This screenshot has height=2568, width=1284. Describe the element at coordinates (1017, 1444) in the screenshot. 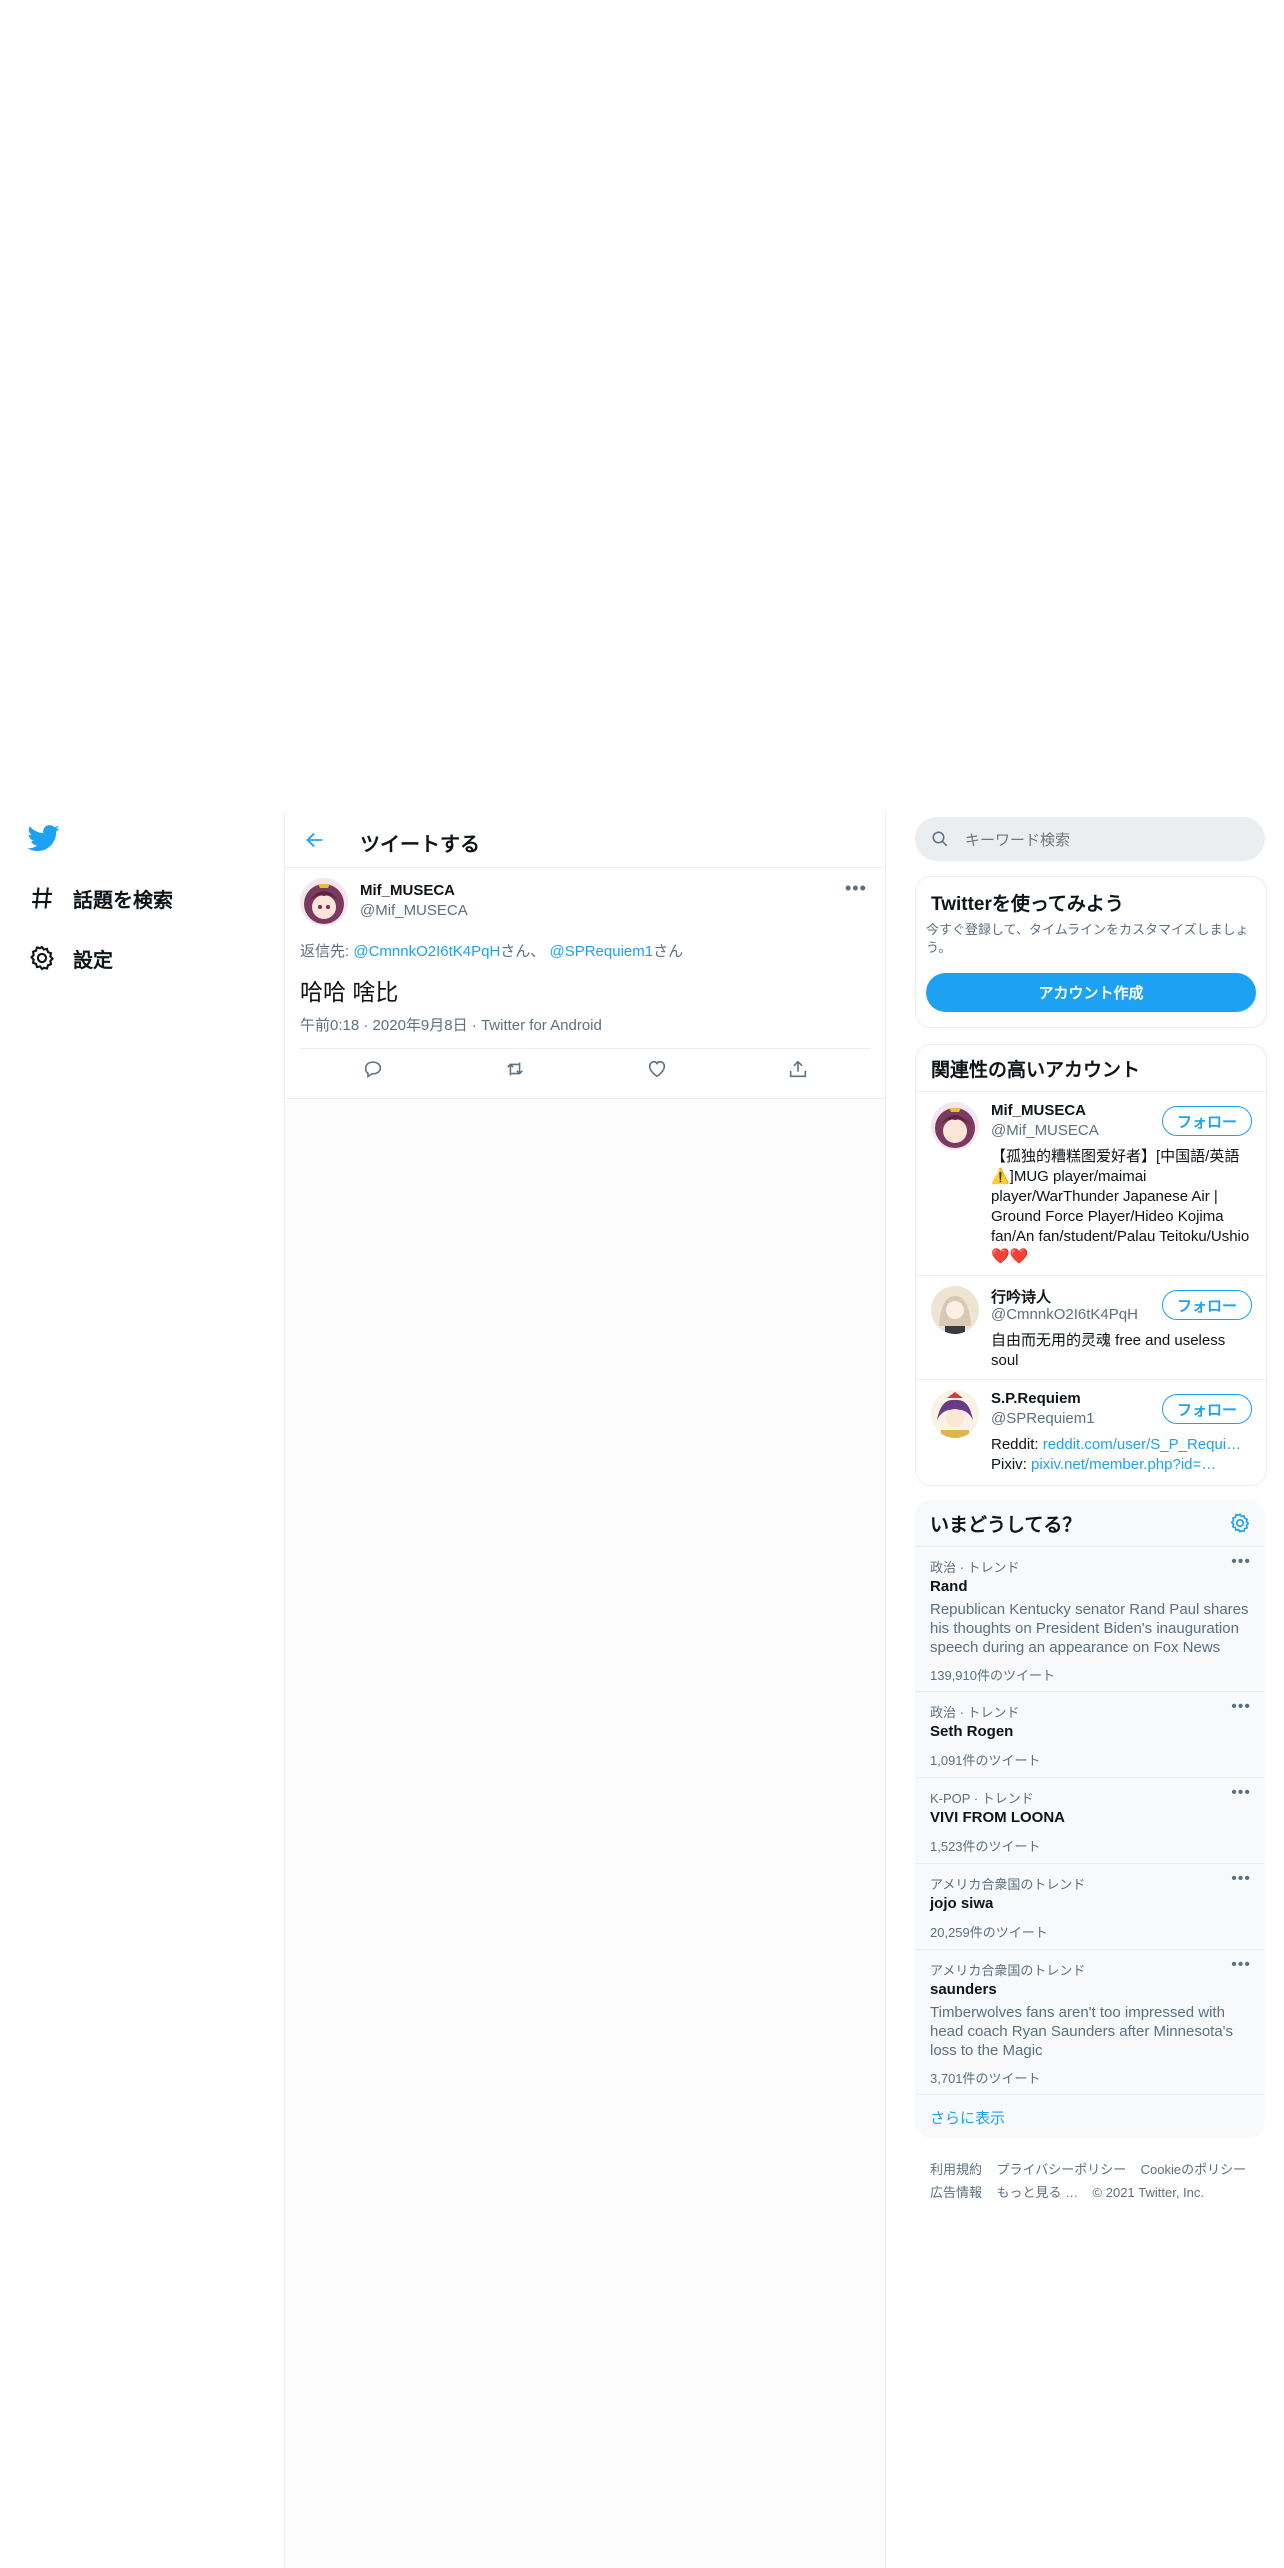

I see `bio-label: Reddit:` at that location.